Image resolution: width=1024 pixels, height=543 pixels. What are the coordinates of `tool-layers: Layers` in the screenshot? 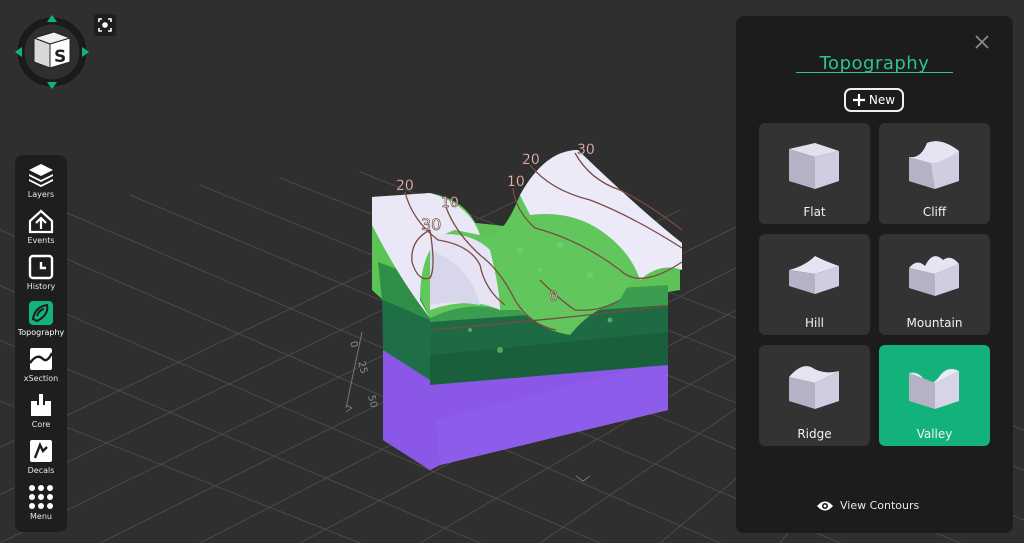 It's located at (41, 184).